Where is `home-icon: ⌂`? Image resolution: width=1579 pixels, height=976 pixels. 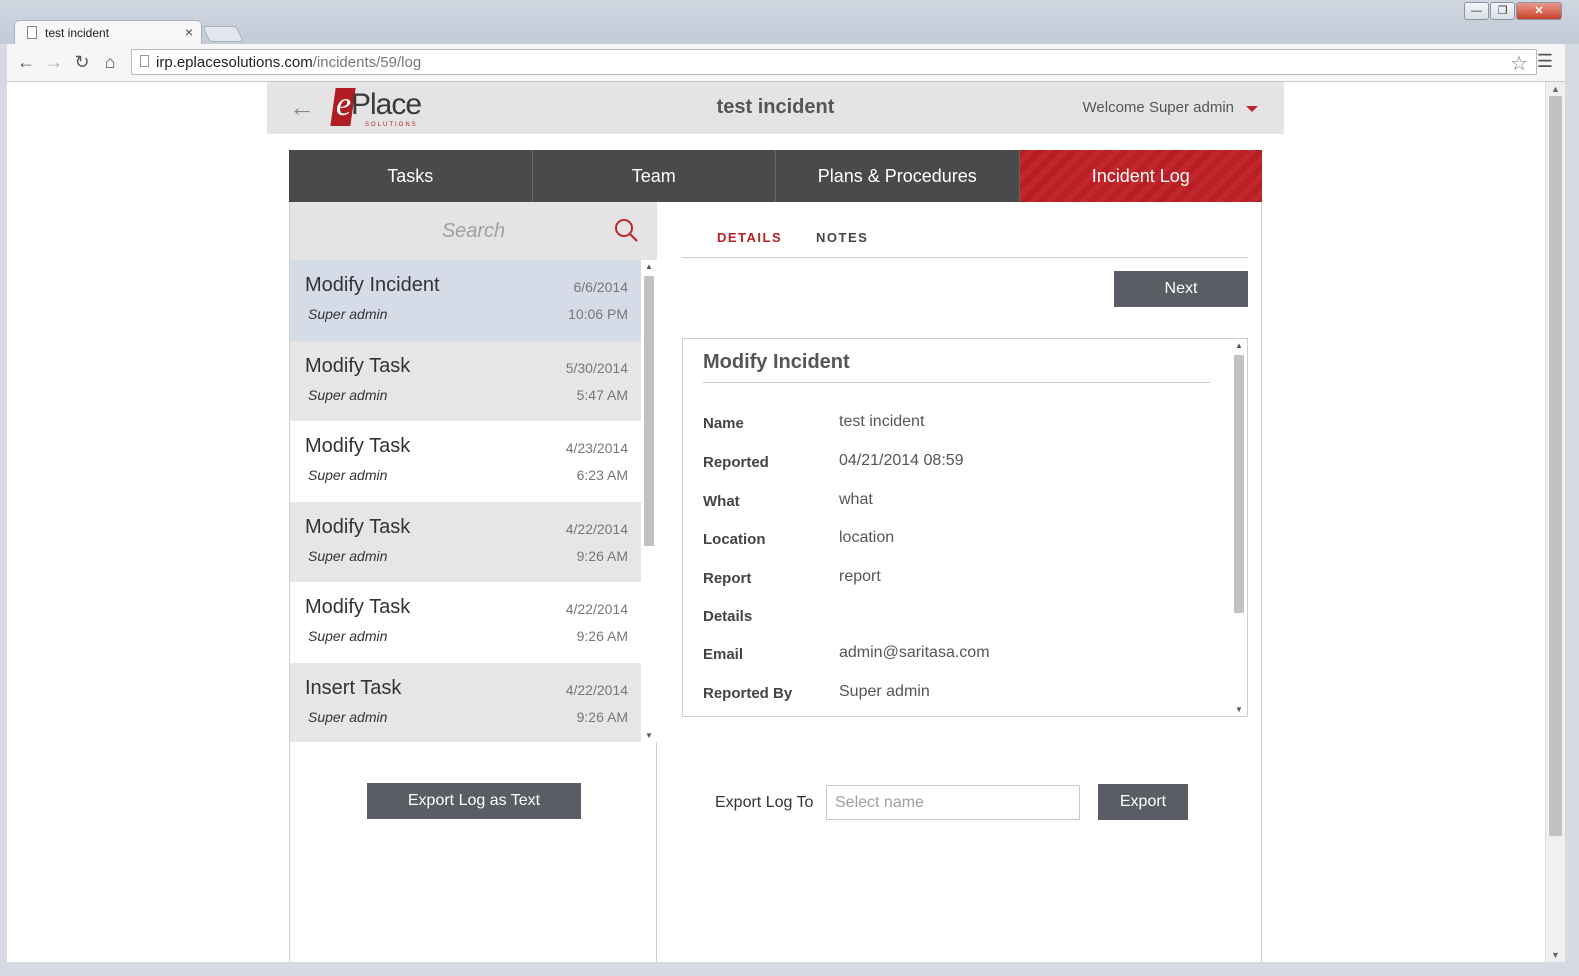
home-icon: ⌂ is located at coordinates (110, 62).